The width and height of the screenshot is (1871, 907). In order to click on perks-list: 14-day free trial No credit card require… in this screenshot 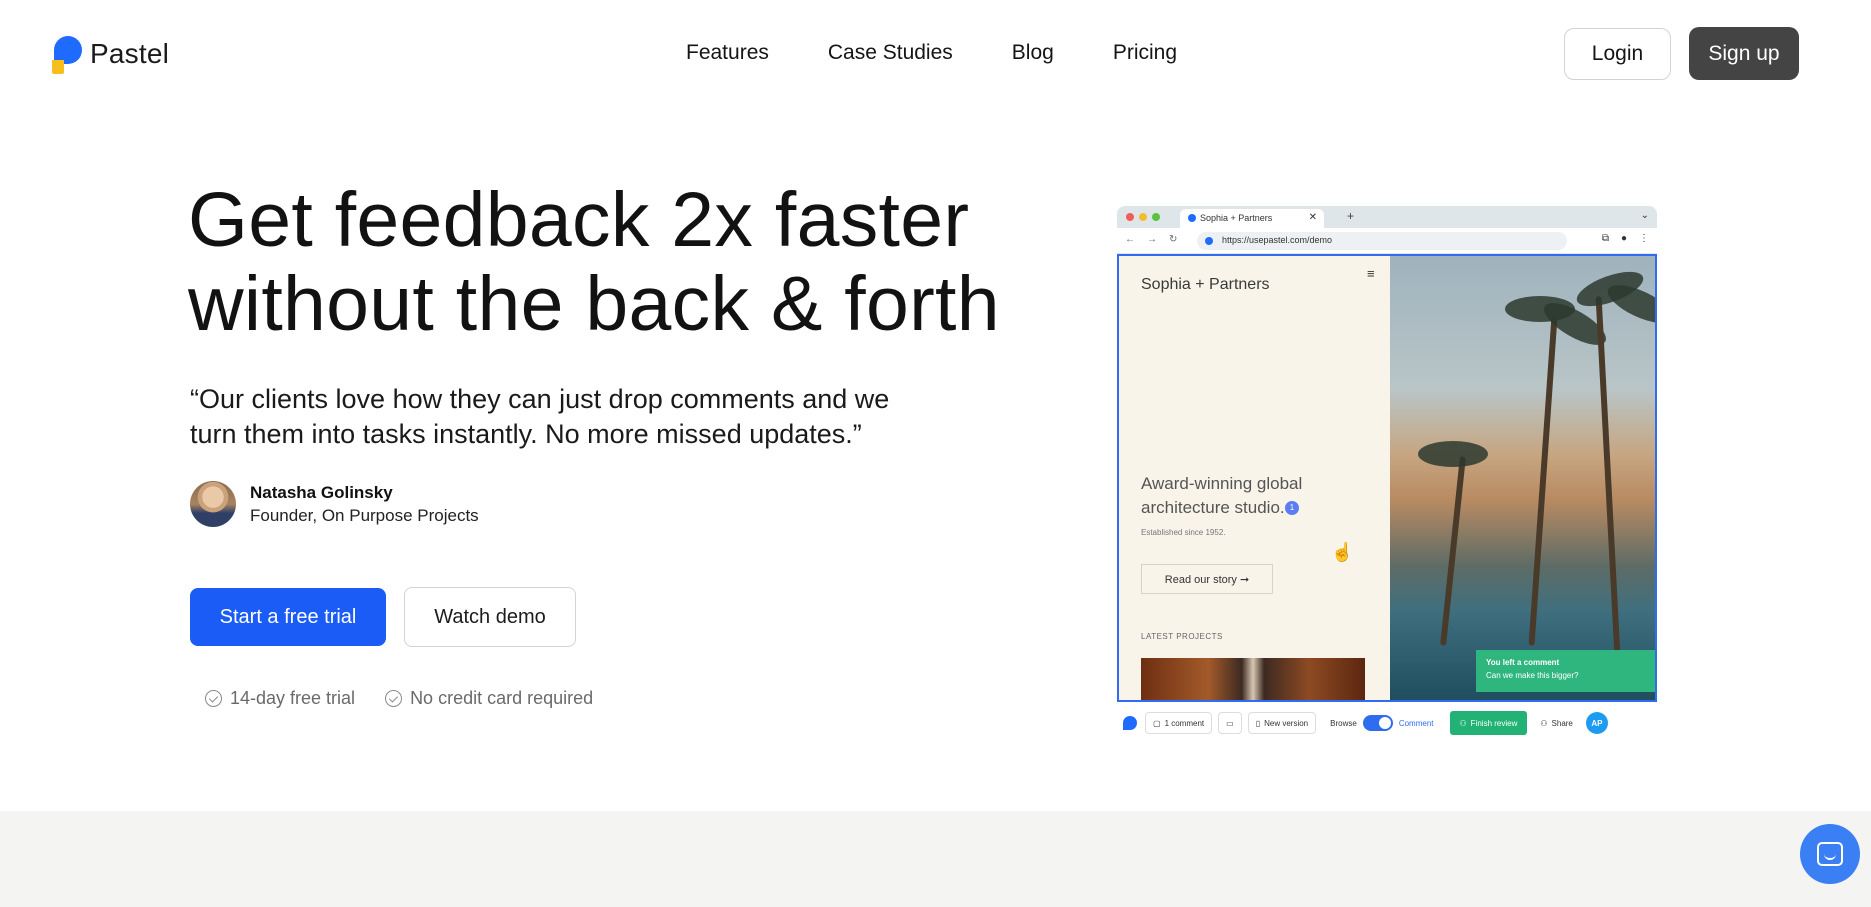, I will do `click(399, 698)`.